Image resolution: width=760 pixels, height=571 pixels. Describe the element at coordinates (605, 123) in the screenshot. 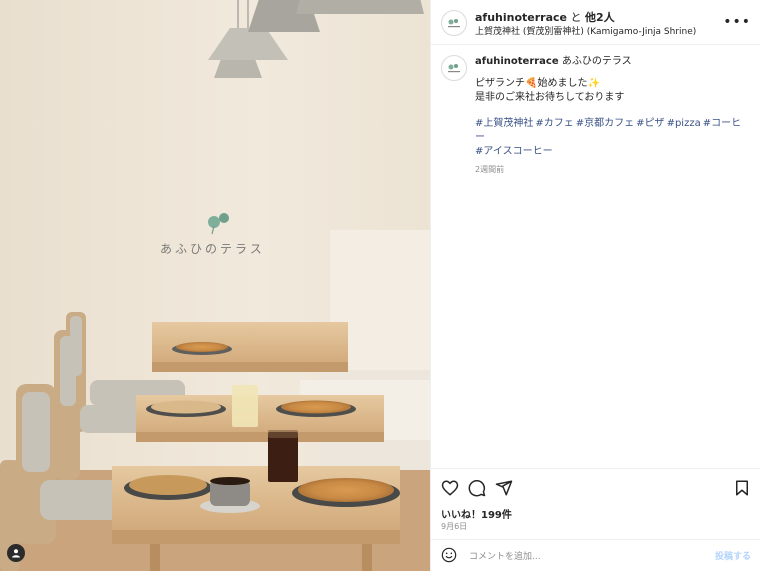

I see `hashtag: #京都カフェ` at that location.